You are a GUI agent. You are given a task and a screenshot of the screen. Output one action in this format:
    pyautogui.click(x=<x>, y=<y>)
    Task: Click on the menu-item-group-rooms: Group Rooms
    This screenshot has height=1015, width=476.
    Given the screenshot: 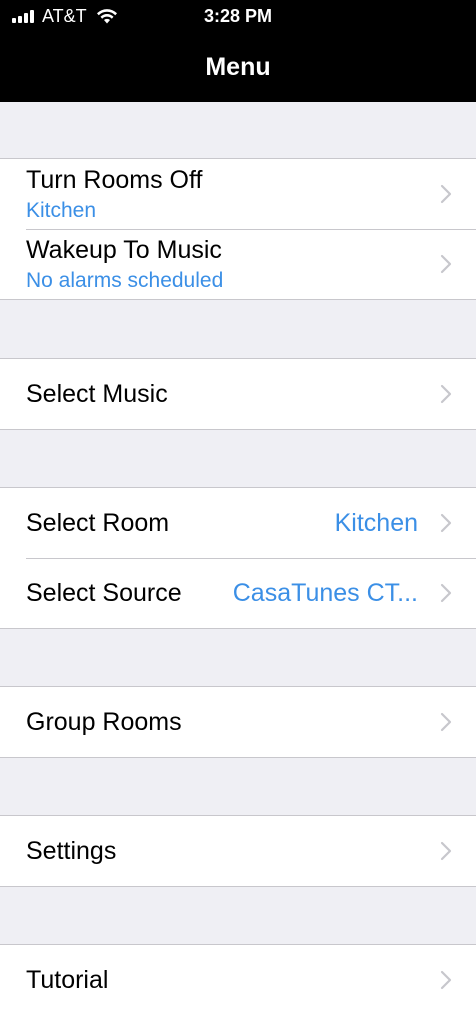 What is the action you would take?
    pyautogui.click(x=238, y=722)
    